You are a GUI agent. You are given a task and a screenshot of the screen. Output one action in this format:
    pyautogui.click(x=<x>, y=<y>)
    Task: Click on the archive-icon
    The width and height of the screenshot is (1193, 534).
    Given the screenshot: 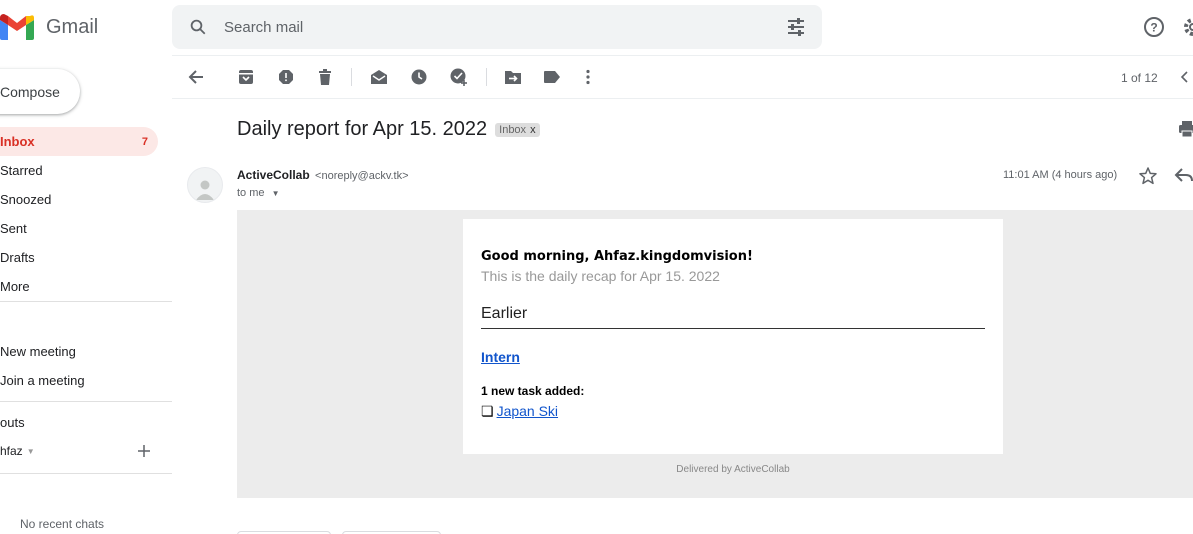 What is the action you would take?
    pyautogui.click(x=246, y=77)
    